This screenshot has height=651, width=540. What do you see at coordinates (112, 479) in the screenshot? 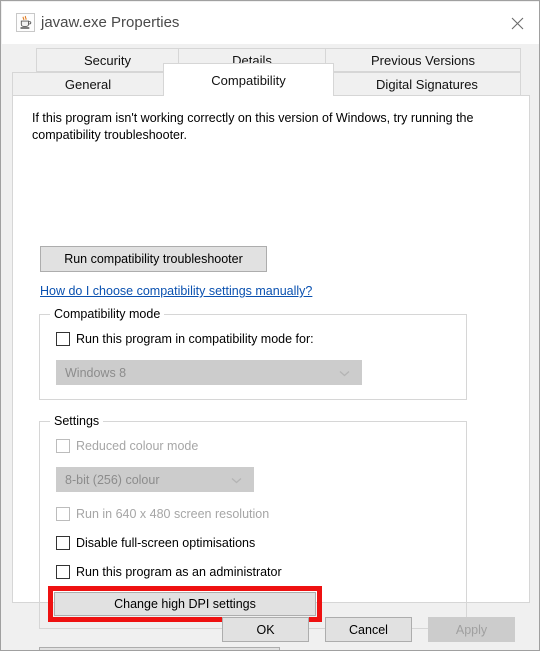
I see `colour-depth-combobox-value: 8-bit (256) colour` at bounding box center [112, 479].